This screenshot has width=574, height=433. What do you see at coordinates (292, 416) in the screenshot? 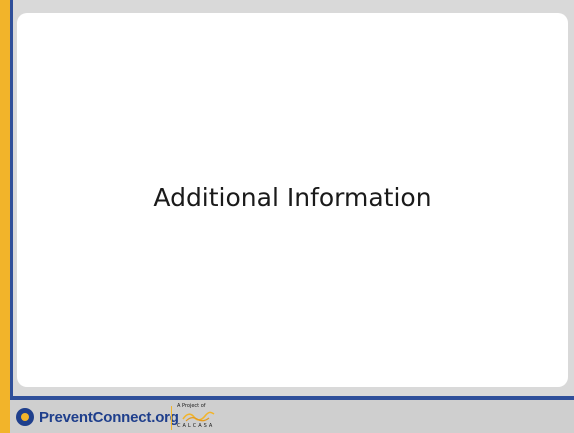
I see `slide-footer: PreventConnect.org A Project of CALCASA` at bounding box center [292, 416].